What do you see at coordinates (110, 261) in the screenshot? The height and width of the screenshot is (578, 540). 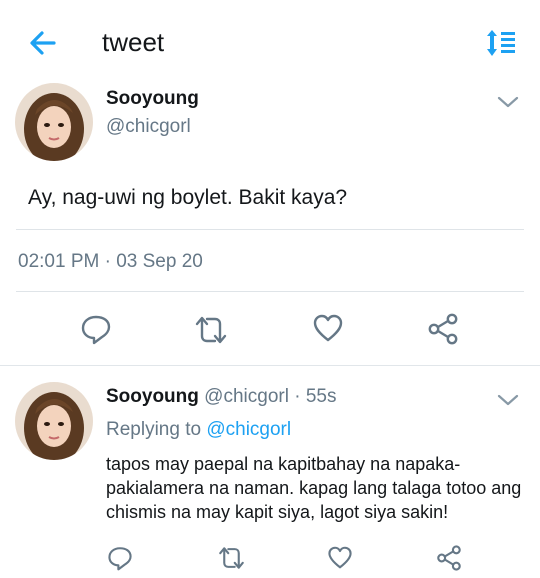 I see `tweet-timestamp: 02:01 PM · 03 Sep 20` at bounding box center [110, 261].